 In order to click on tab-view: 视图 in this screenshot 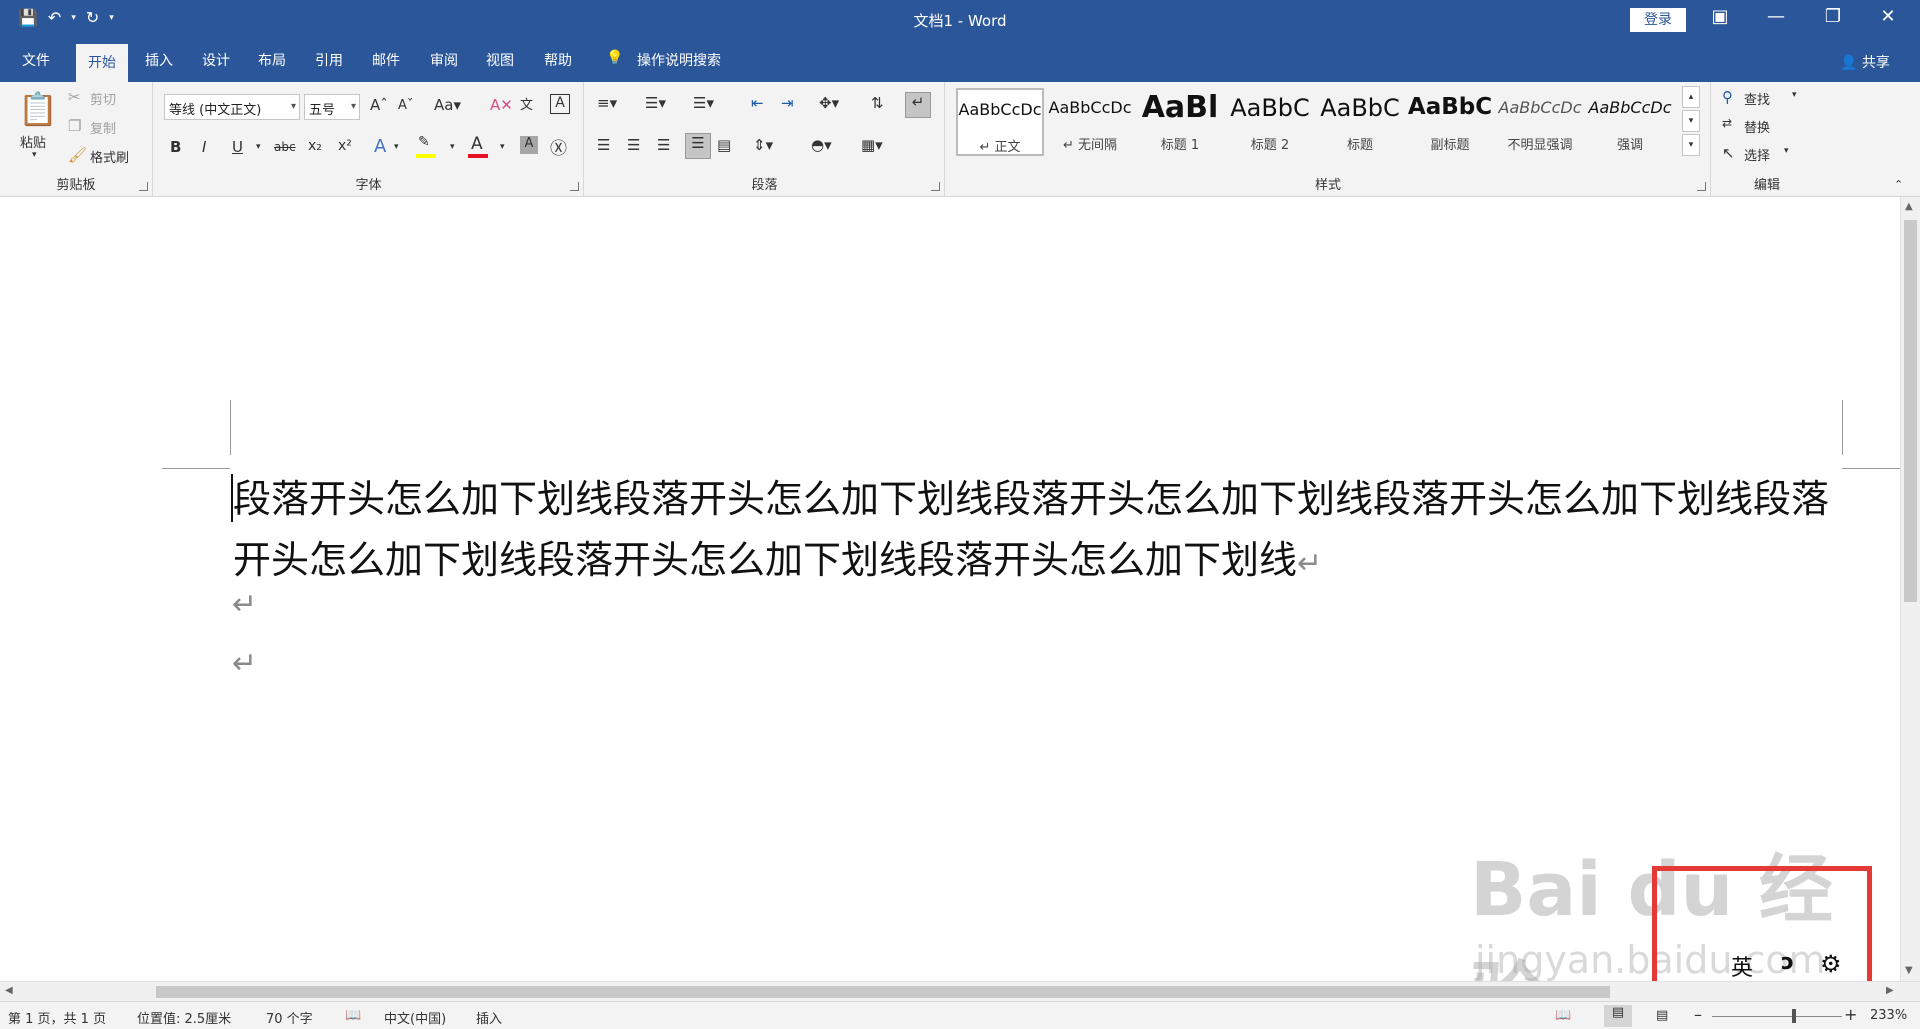, I will do `click(500, 60)`.